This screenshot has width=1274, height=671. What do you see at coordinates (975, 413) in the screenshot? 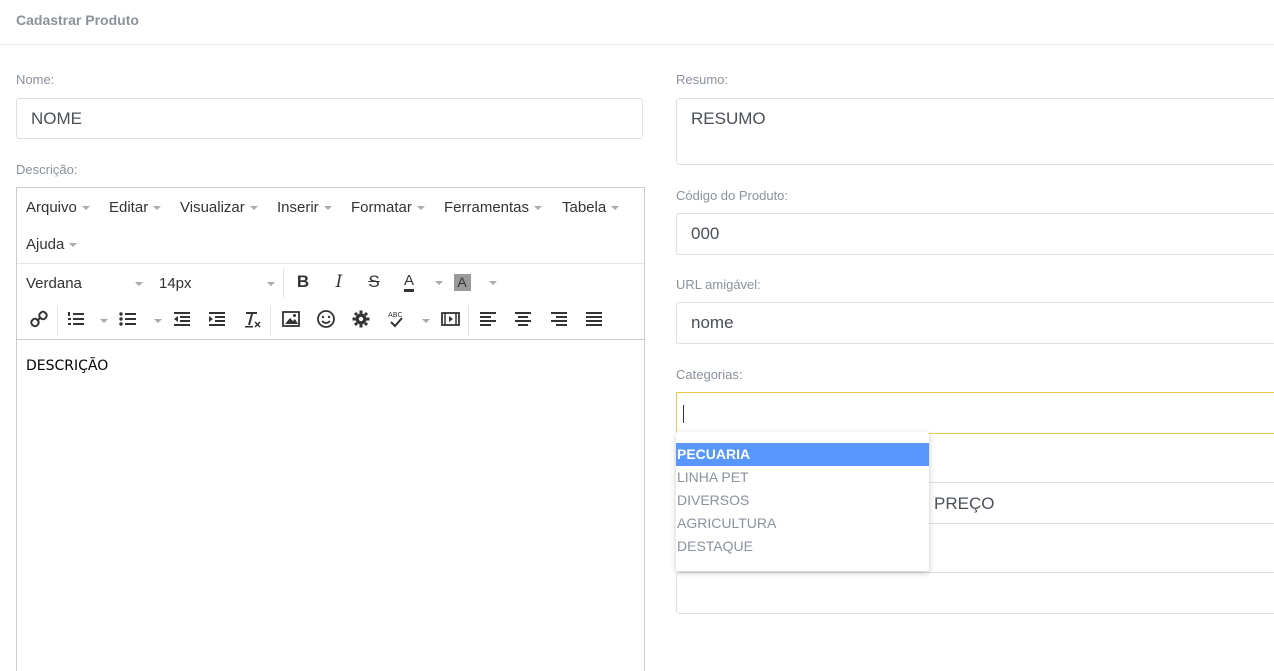
I see `categorias-input` at bounding box center [975, 413].